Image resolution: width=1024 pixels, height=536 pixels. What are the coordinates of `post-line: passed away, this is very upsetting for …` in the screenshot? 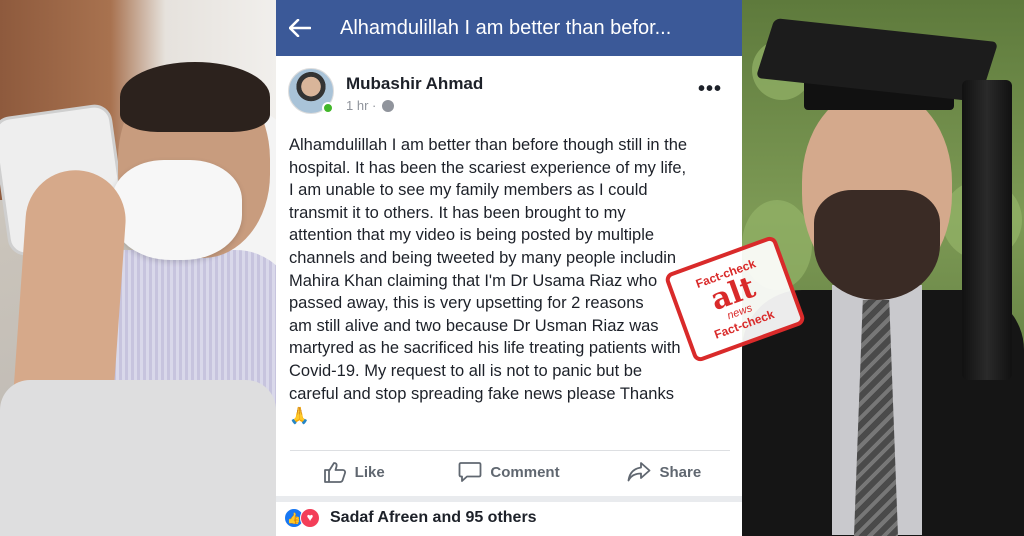 It's located at (466, 303).